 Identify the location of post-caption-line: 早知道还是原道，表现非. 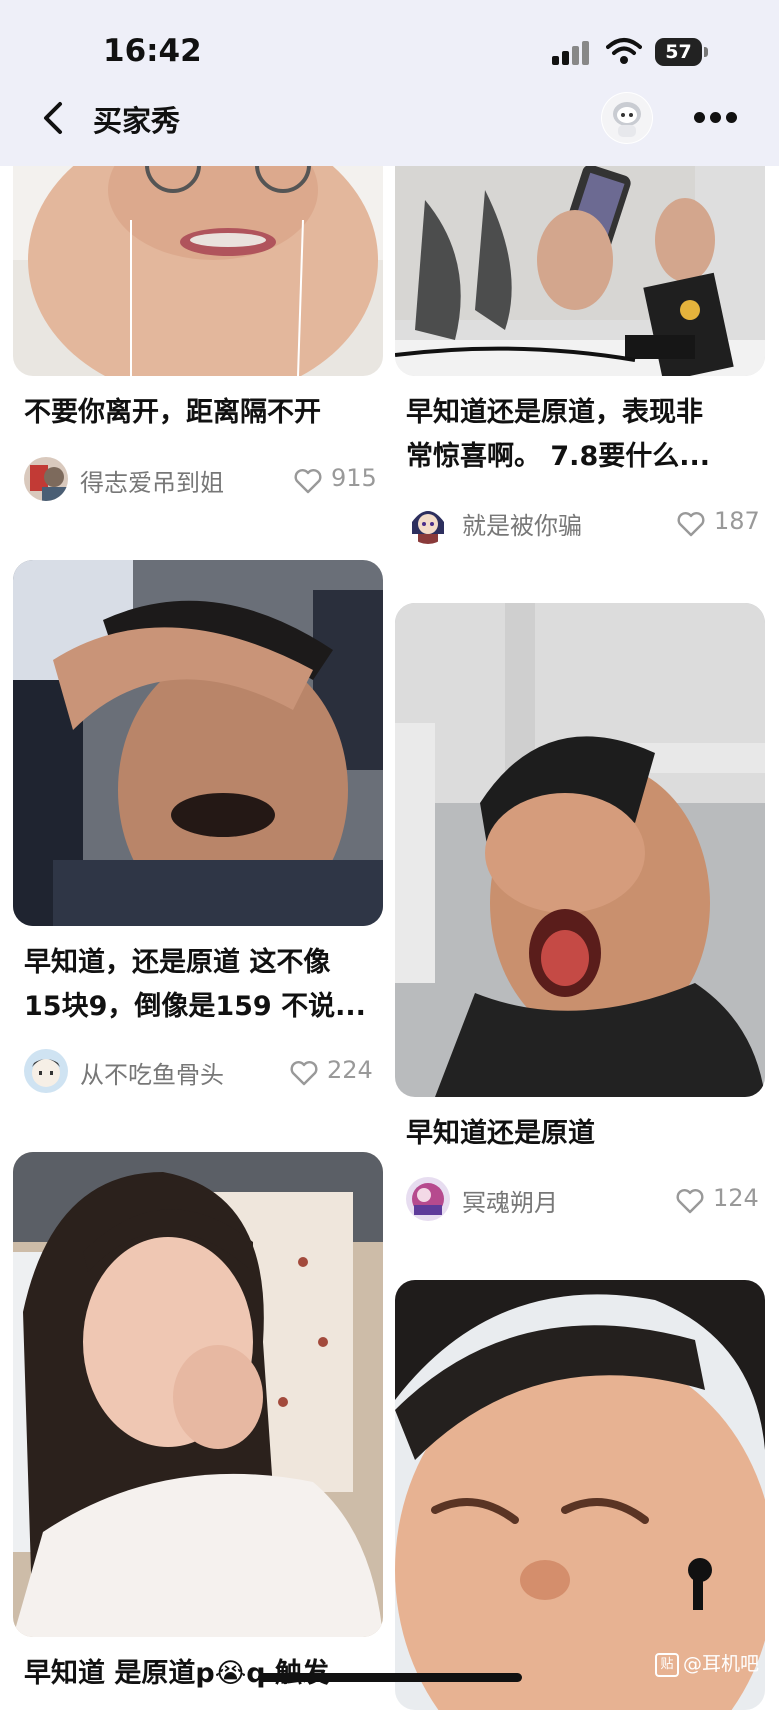
(554, 412).